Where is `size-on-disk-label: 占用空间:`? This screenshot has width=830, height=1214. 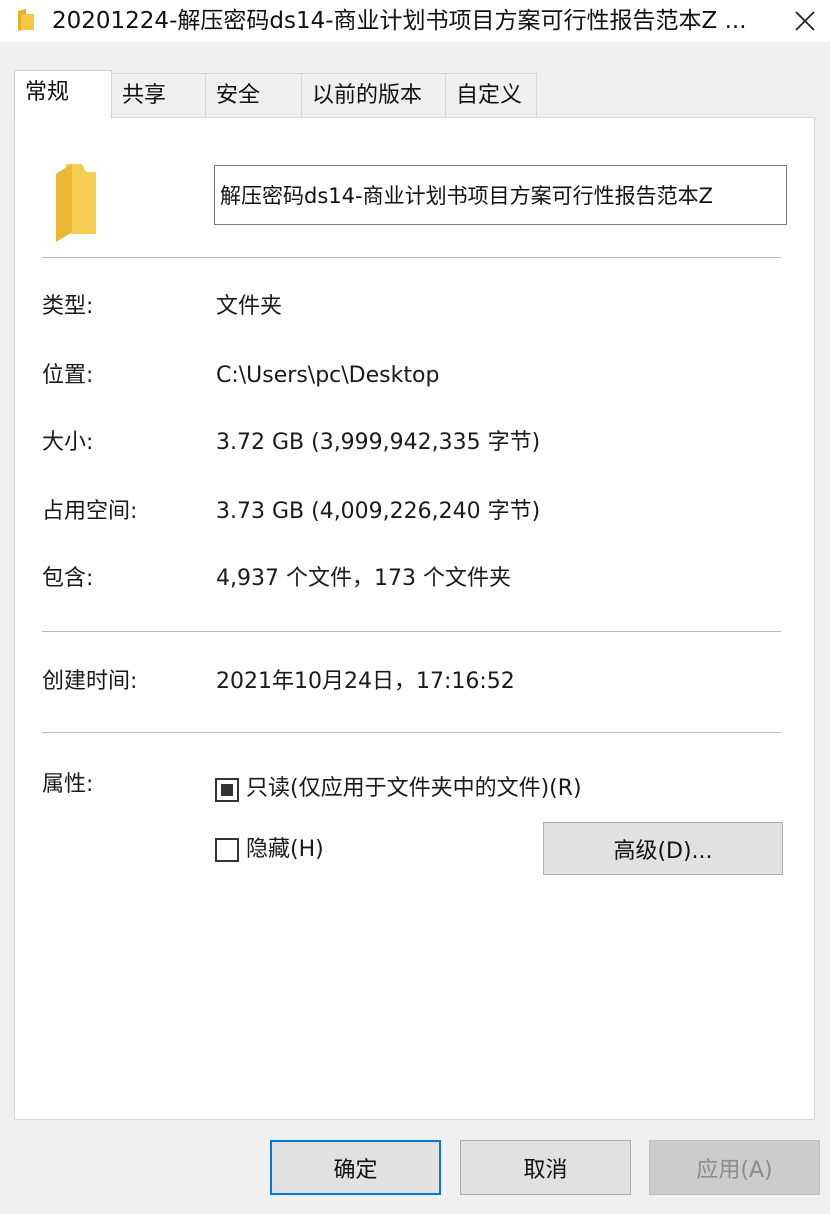
size-on-disk-label: 占用空间: is located at coordinates (90, 511).